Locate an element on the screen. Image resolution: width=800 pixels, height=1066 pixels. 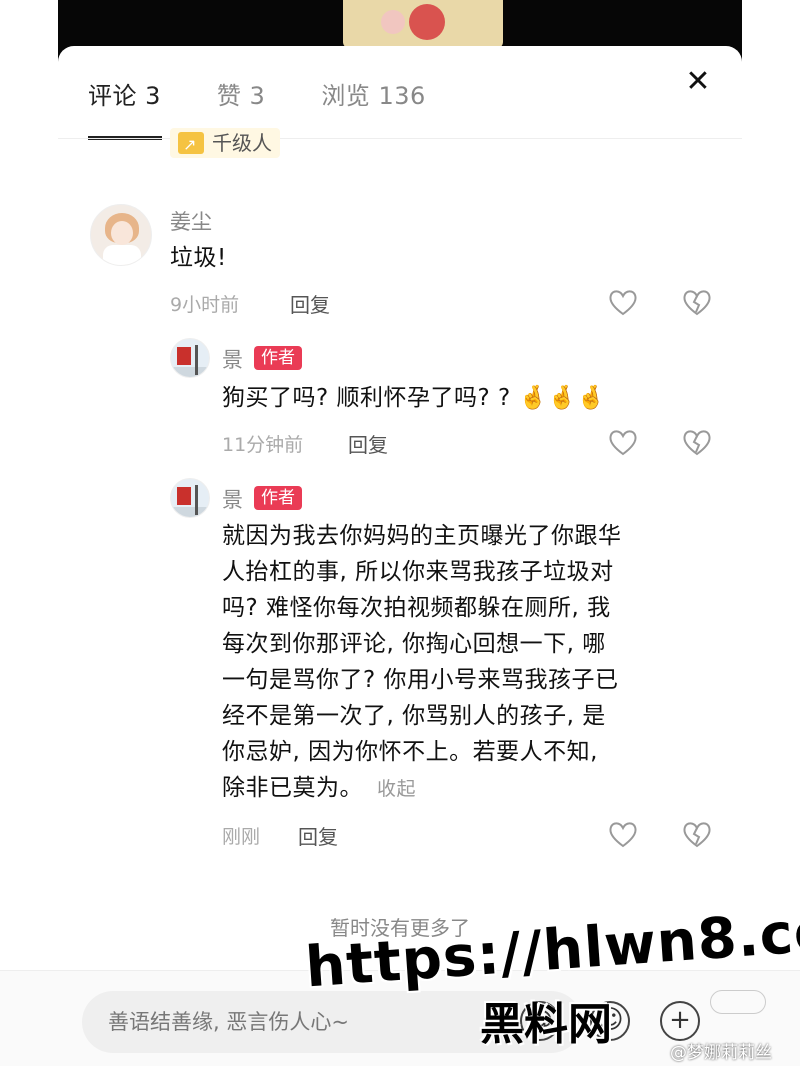
comment-time: 11分钟前 is located at coordinates (263, 445).